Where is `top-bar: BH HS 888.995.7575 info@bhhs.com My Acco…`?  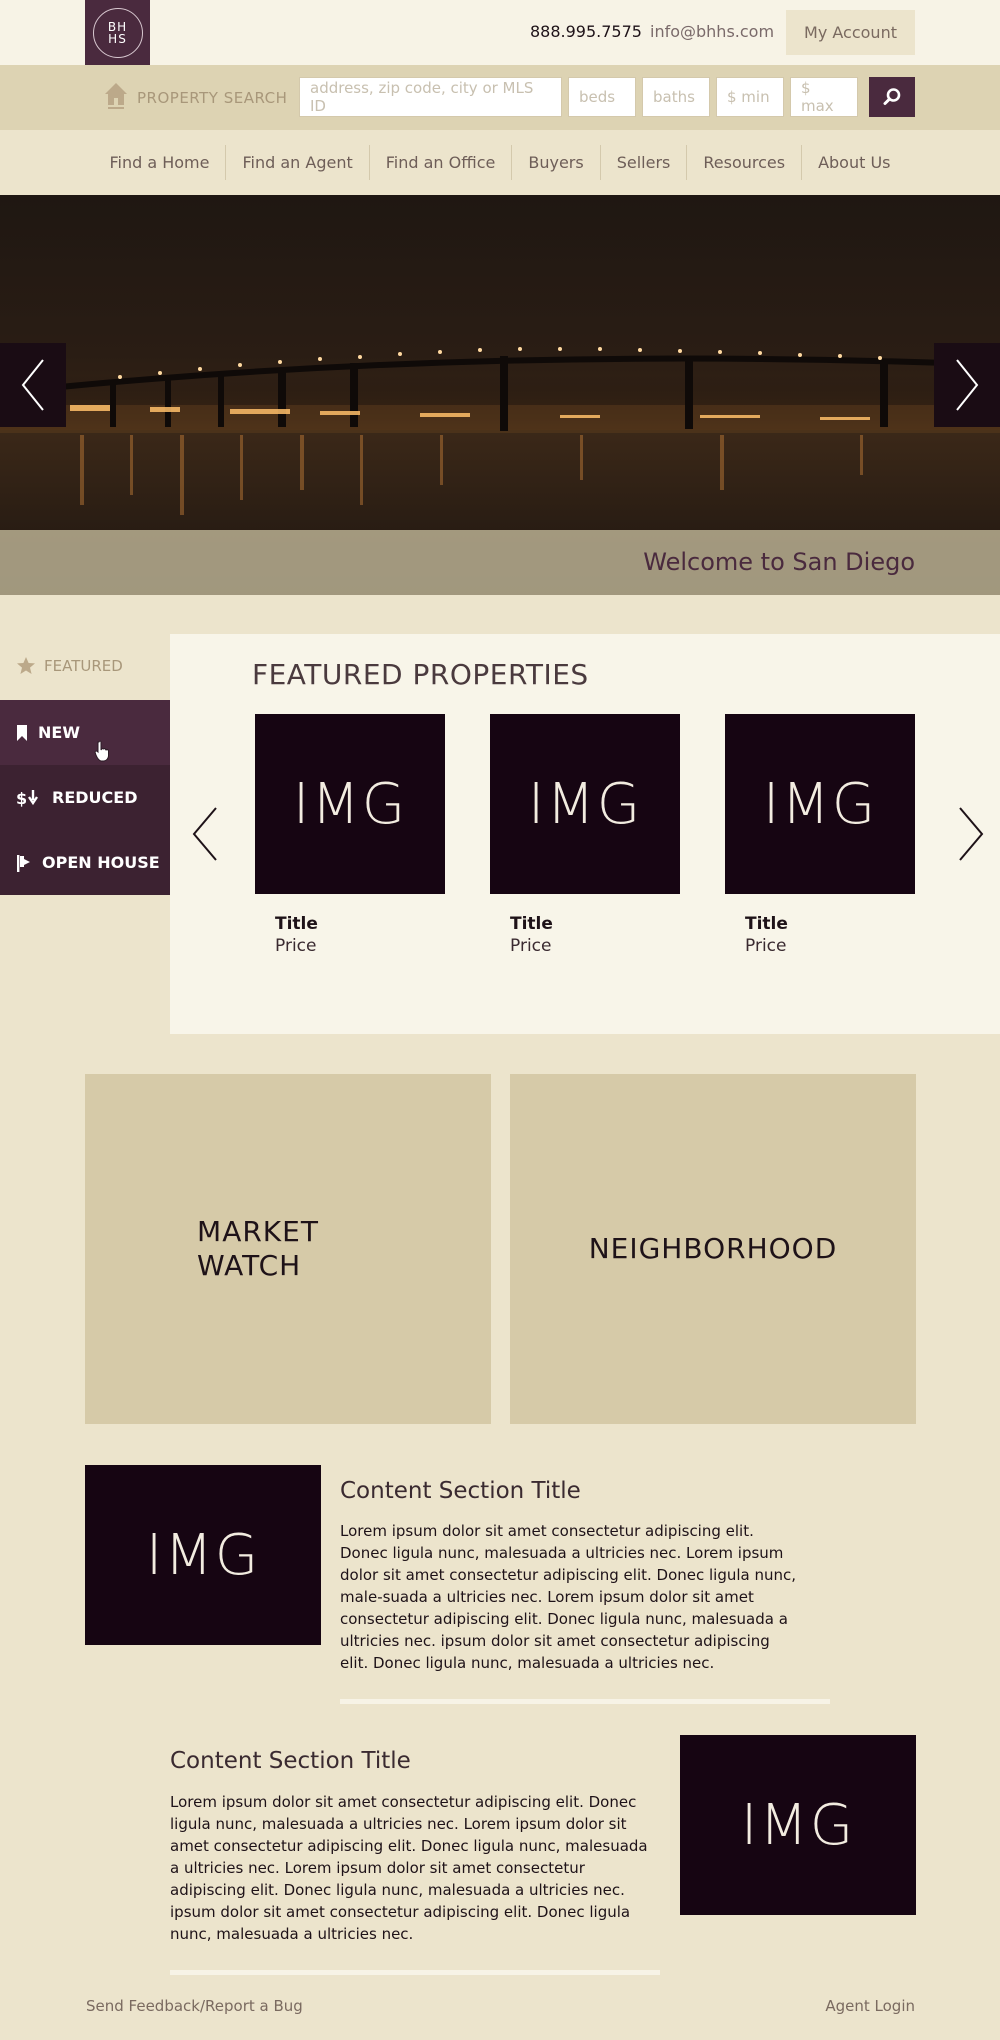
top-bar: BH HS 888.995.7575 info@bhhs.com My Acco… is located at coordinates (500, 32).